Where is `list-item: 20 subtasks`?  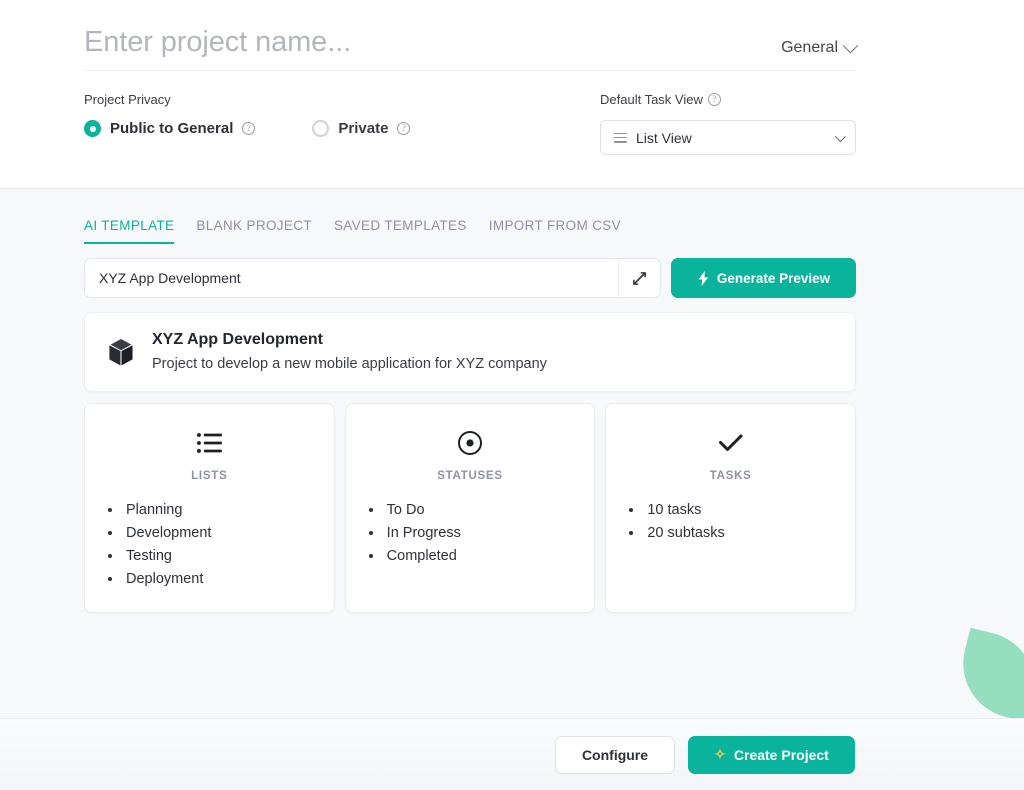 list-item: 20 subtasks is located at coordinates (740, 533).